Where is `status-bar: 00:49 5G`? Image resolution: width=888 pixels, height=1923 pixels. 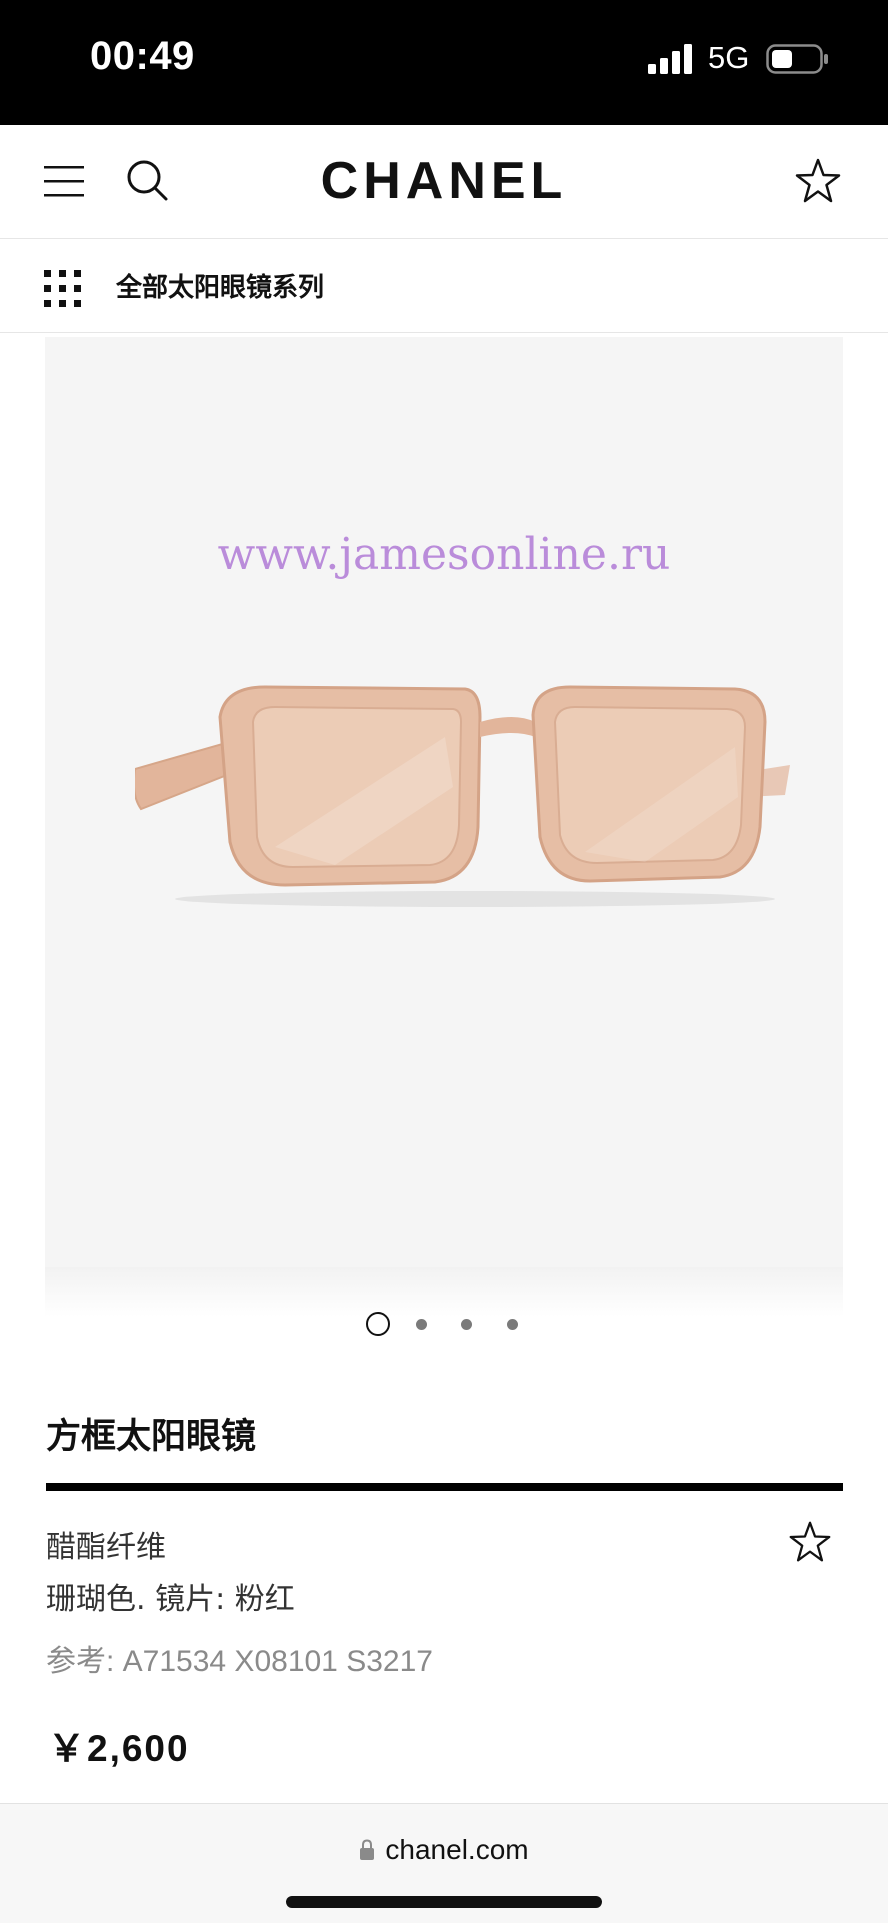
status-bar: 00:49 5G is located at coordinates (444, 62).